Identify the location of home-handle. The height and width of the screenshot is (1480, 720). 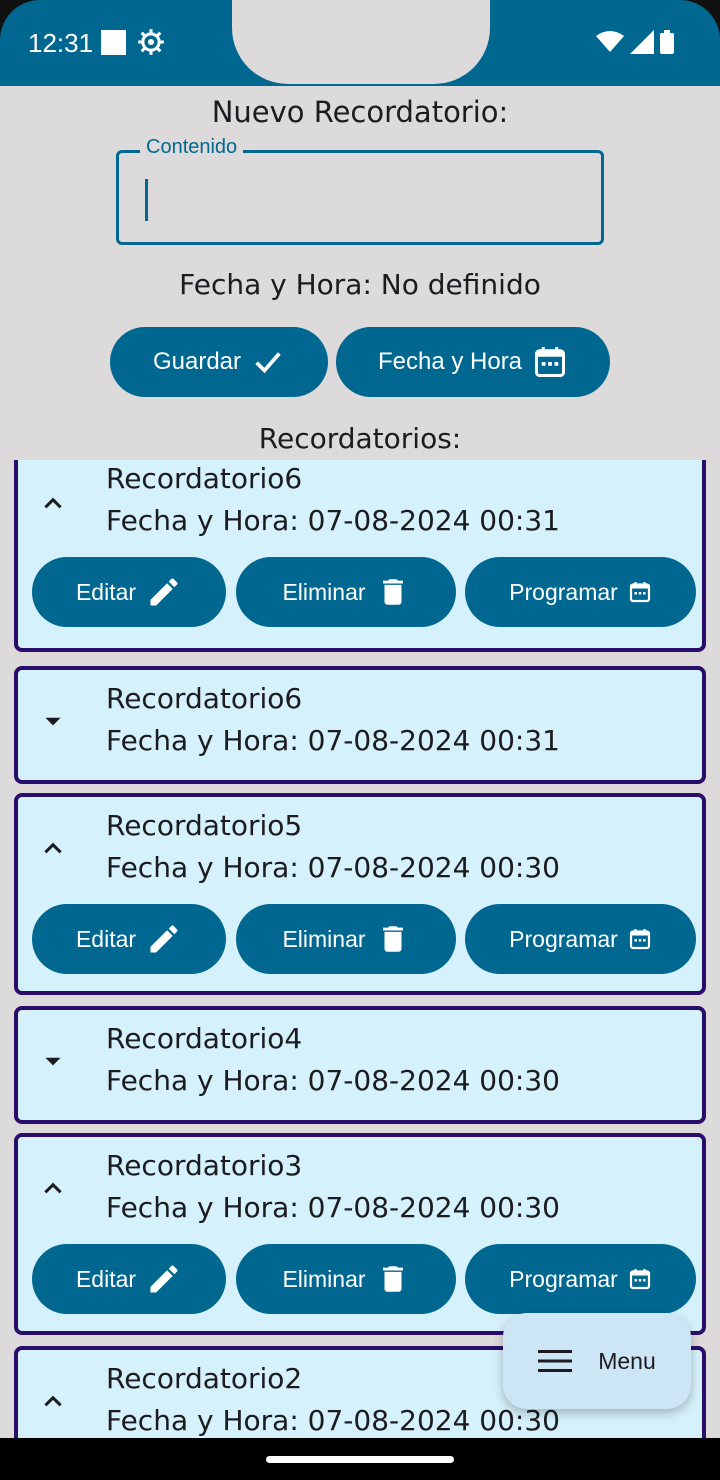
(360, 1459).